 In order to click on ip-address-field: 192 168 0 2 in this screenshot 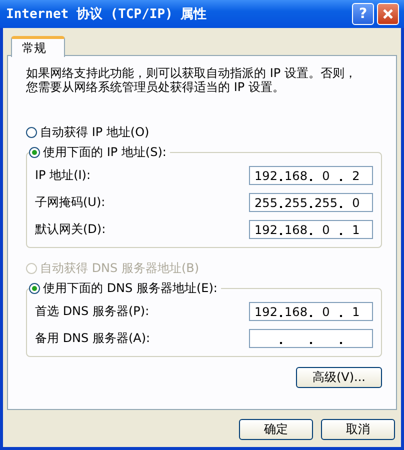, I will do `click(311, 175)`.